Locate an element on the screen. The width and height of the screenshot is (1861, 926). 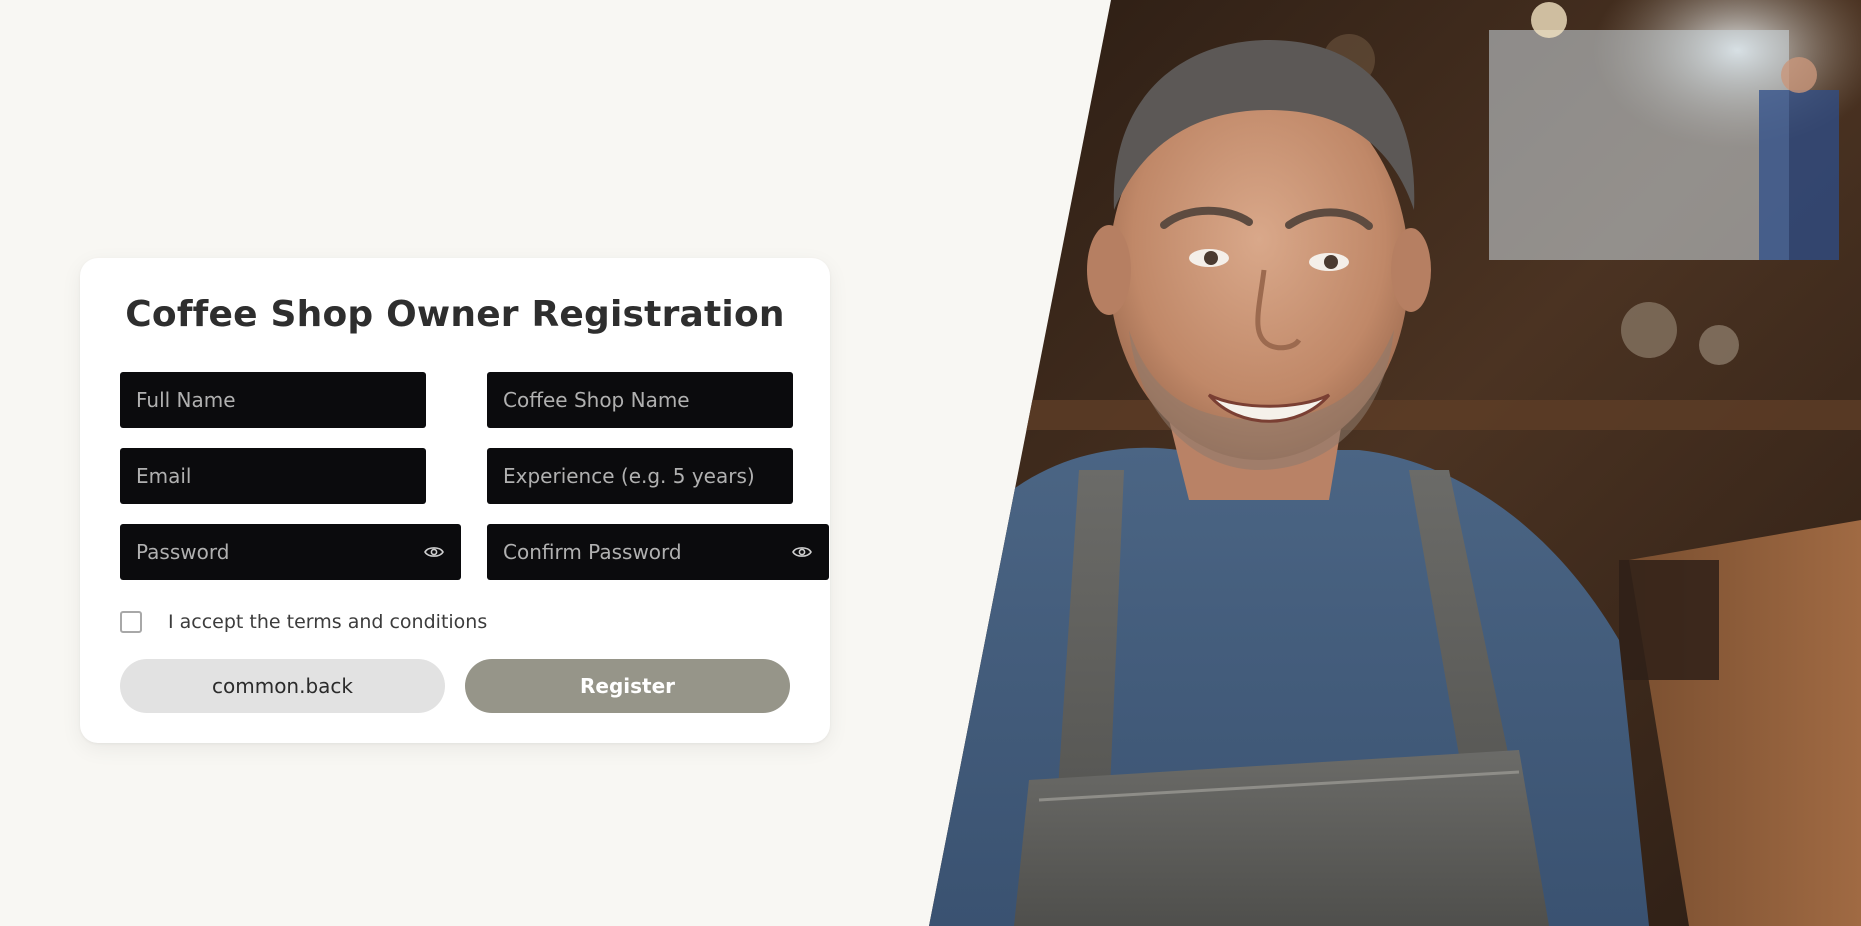
terms-row: I accept the terms and conditions is located at coordinates (303, 622).